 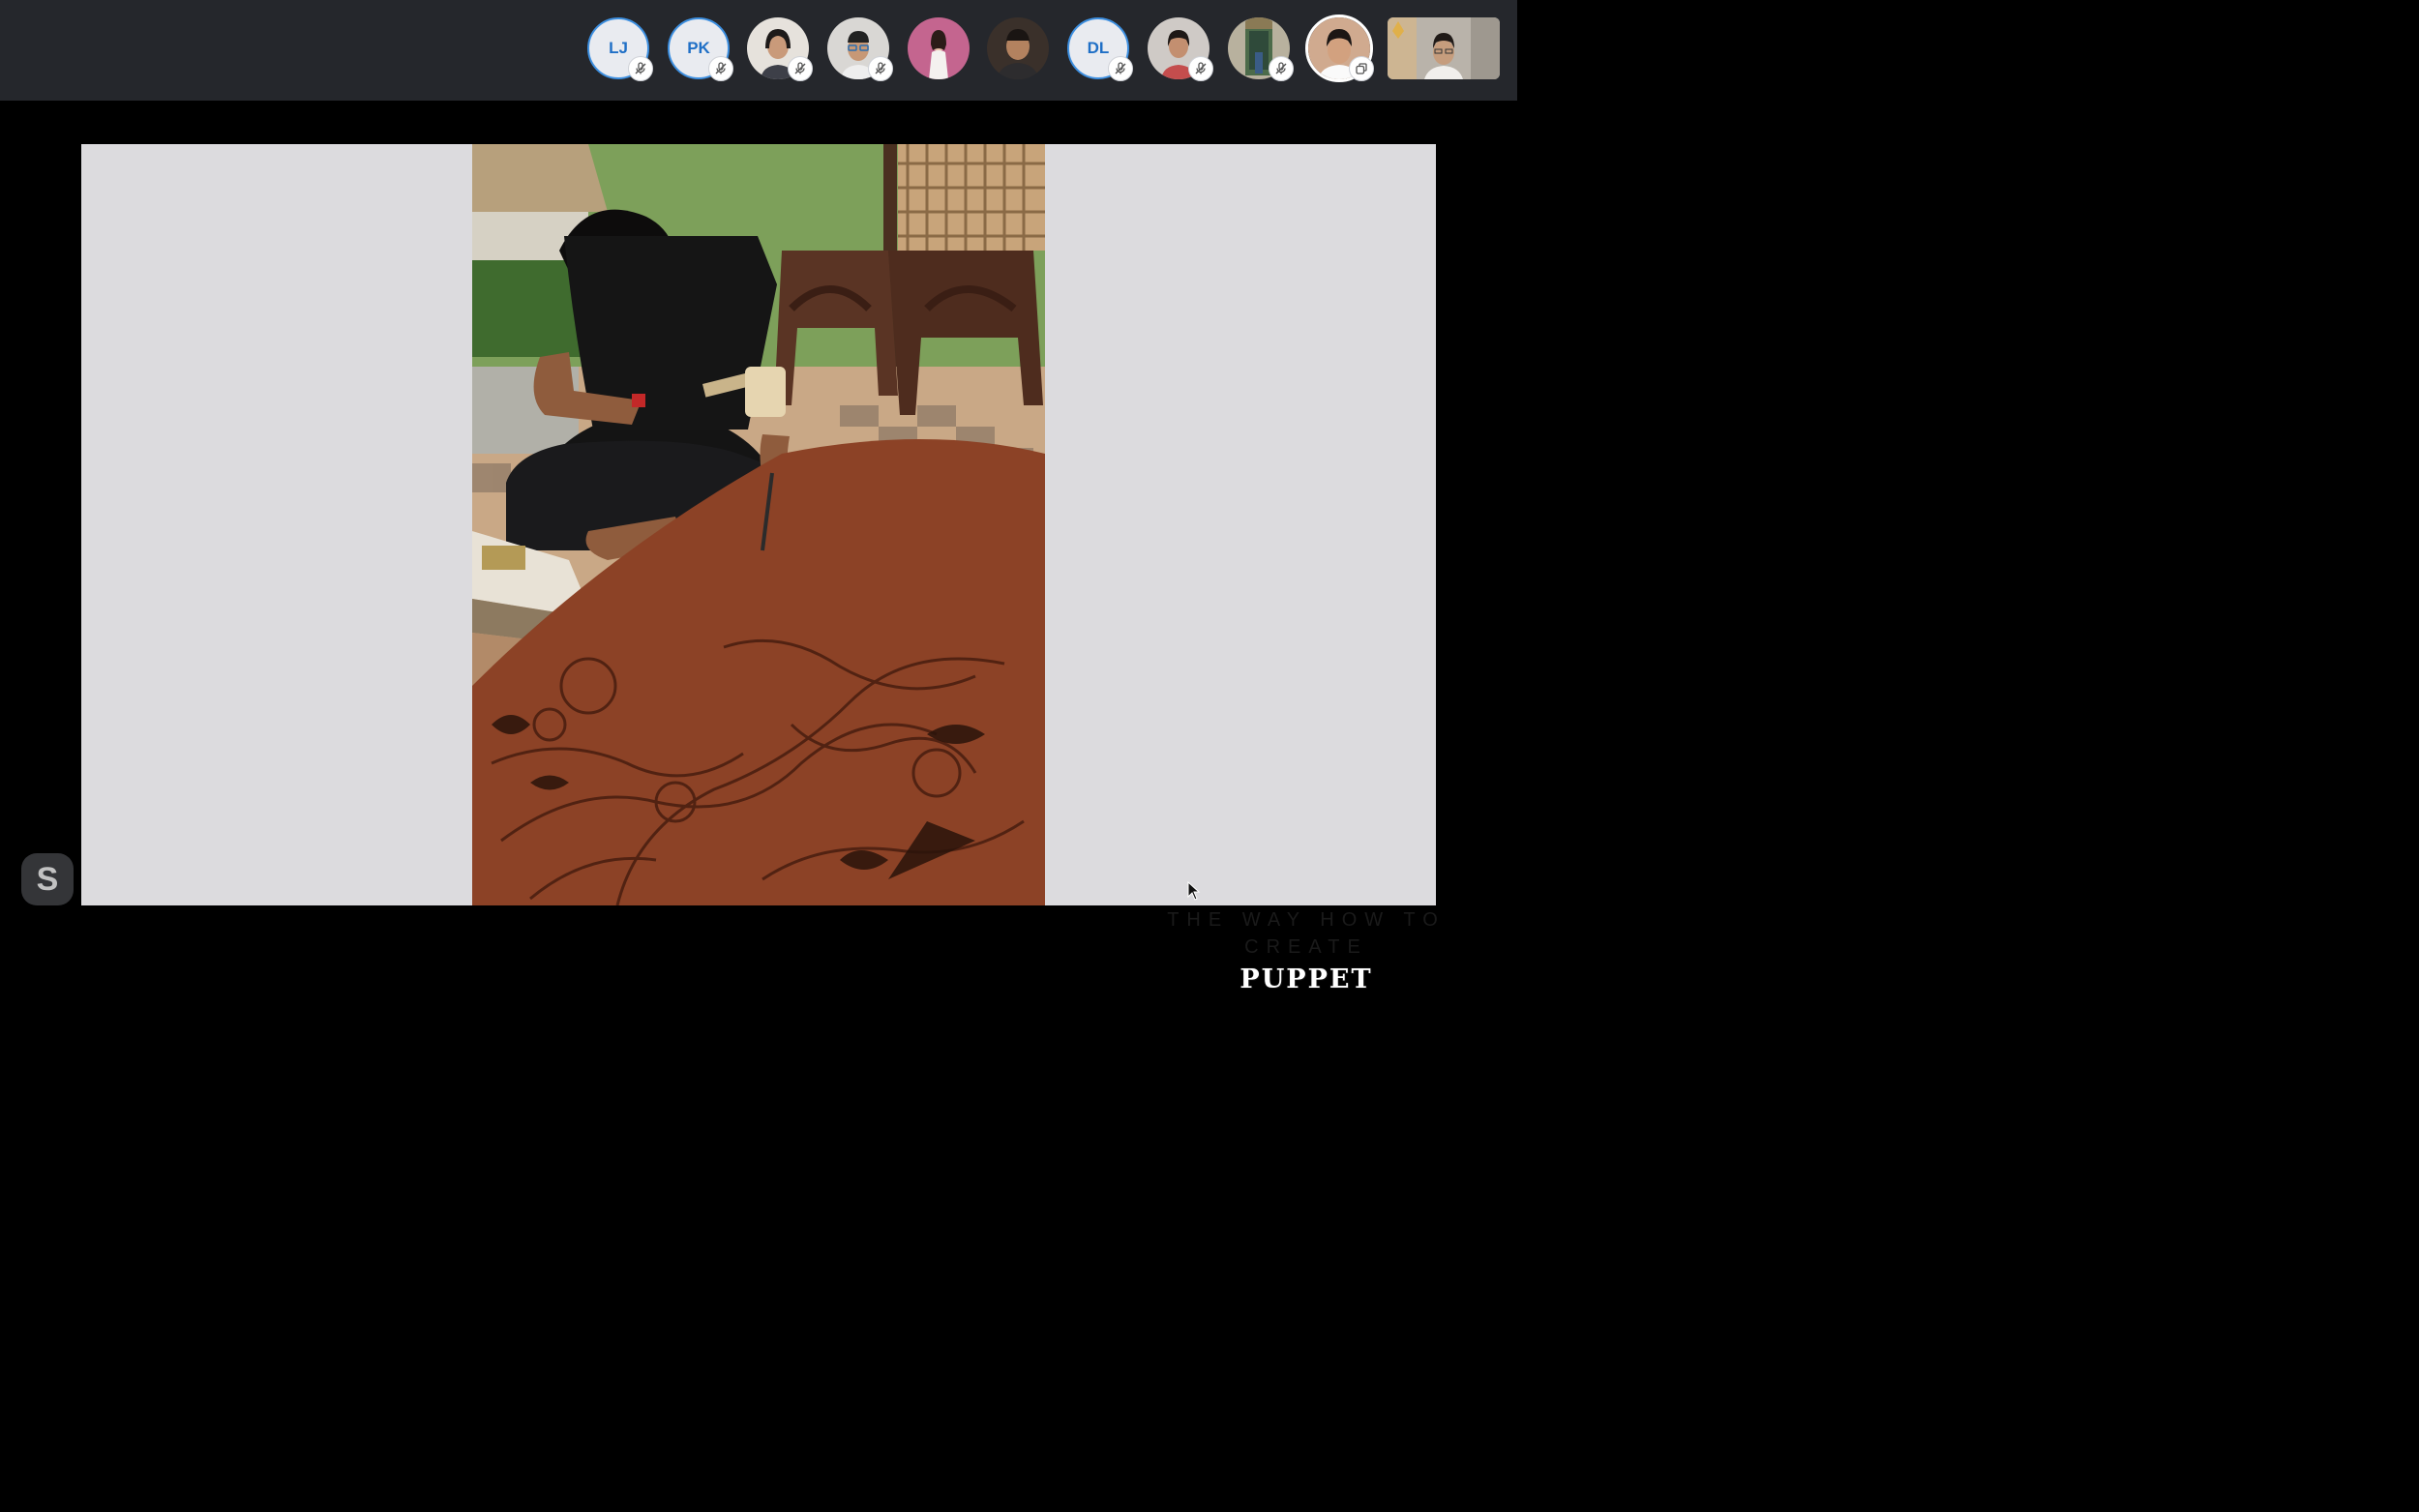 What do you see at coordinates (620, 49) in the screenshot?
I see `participant-avatar-lj: LJ` at bounding box center [620, 49].